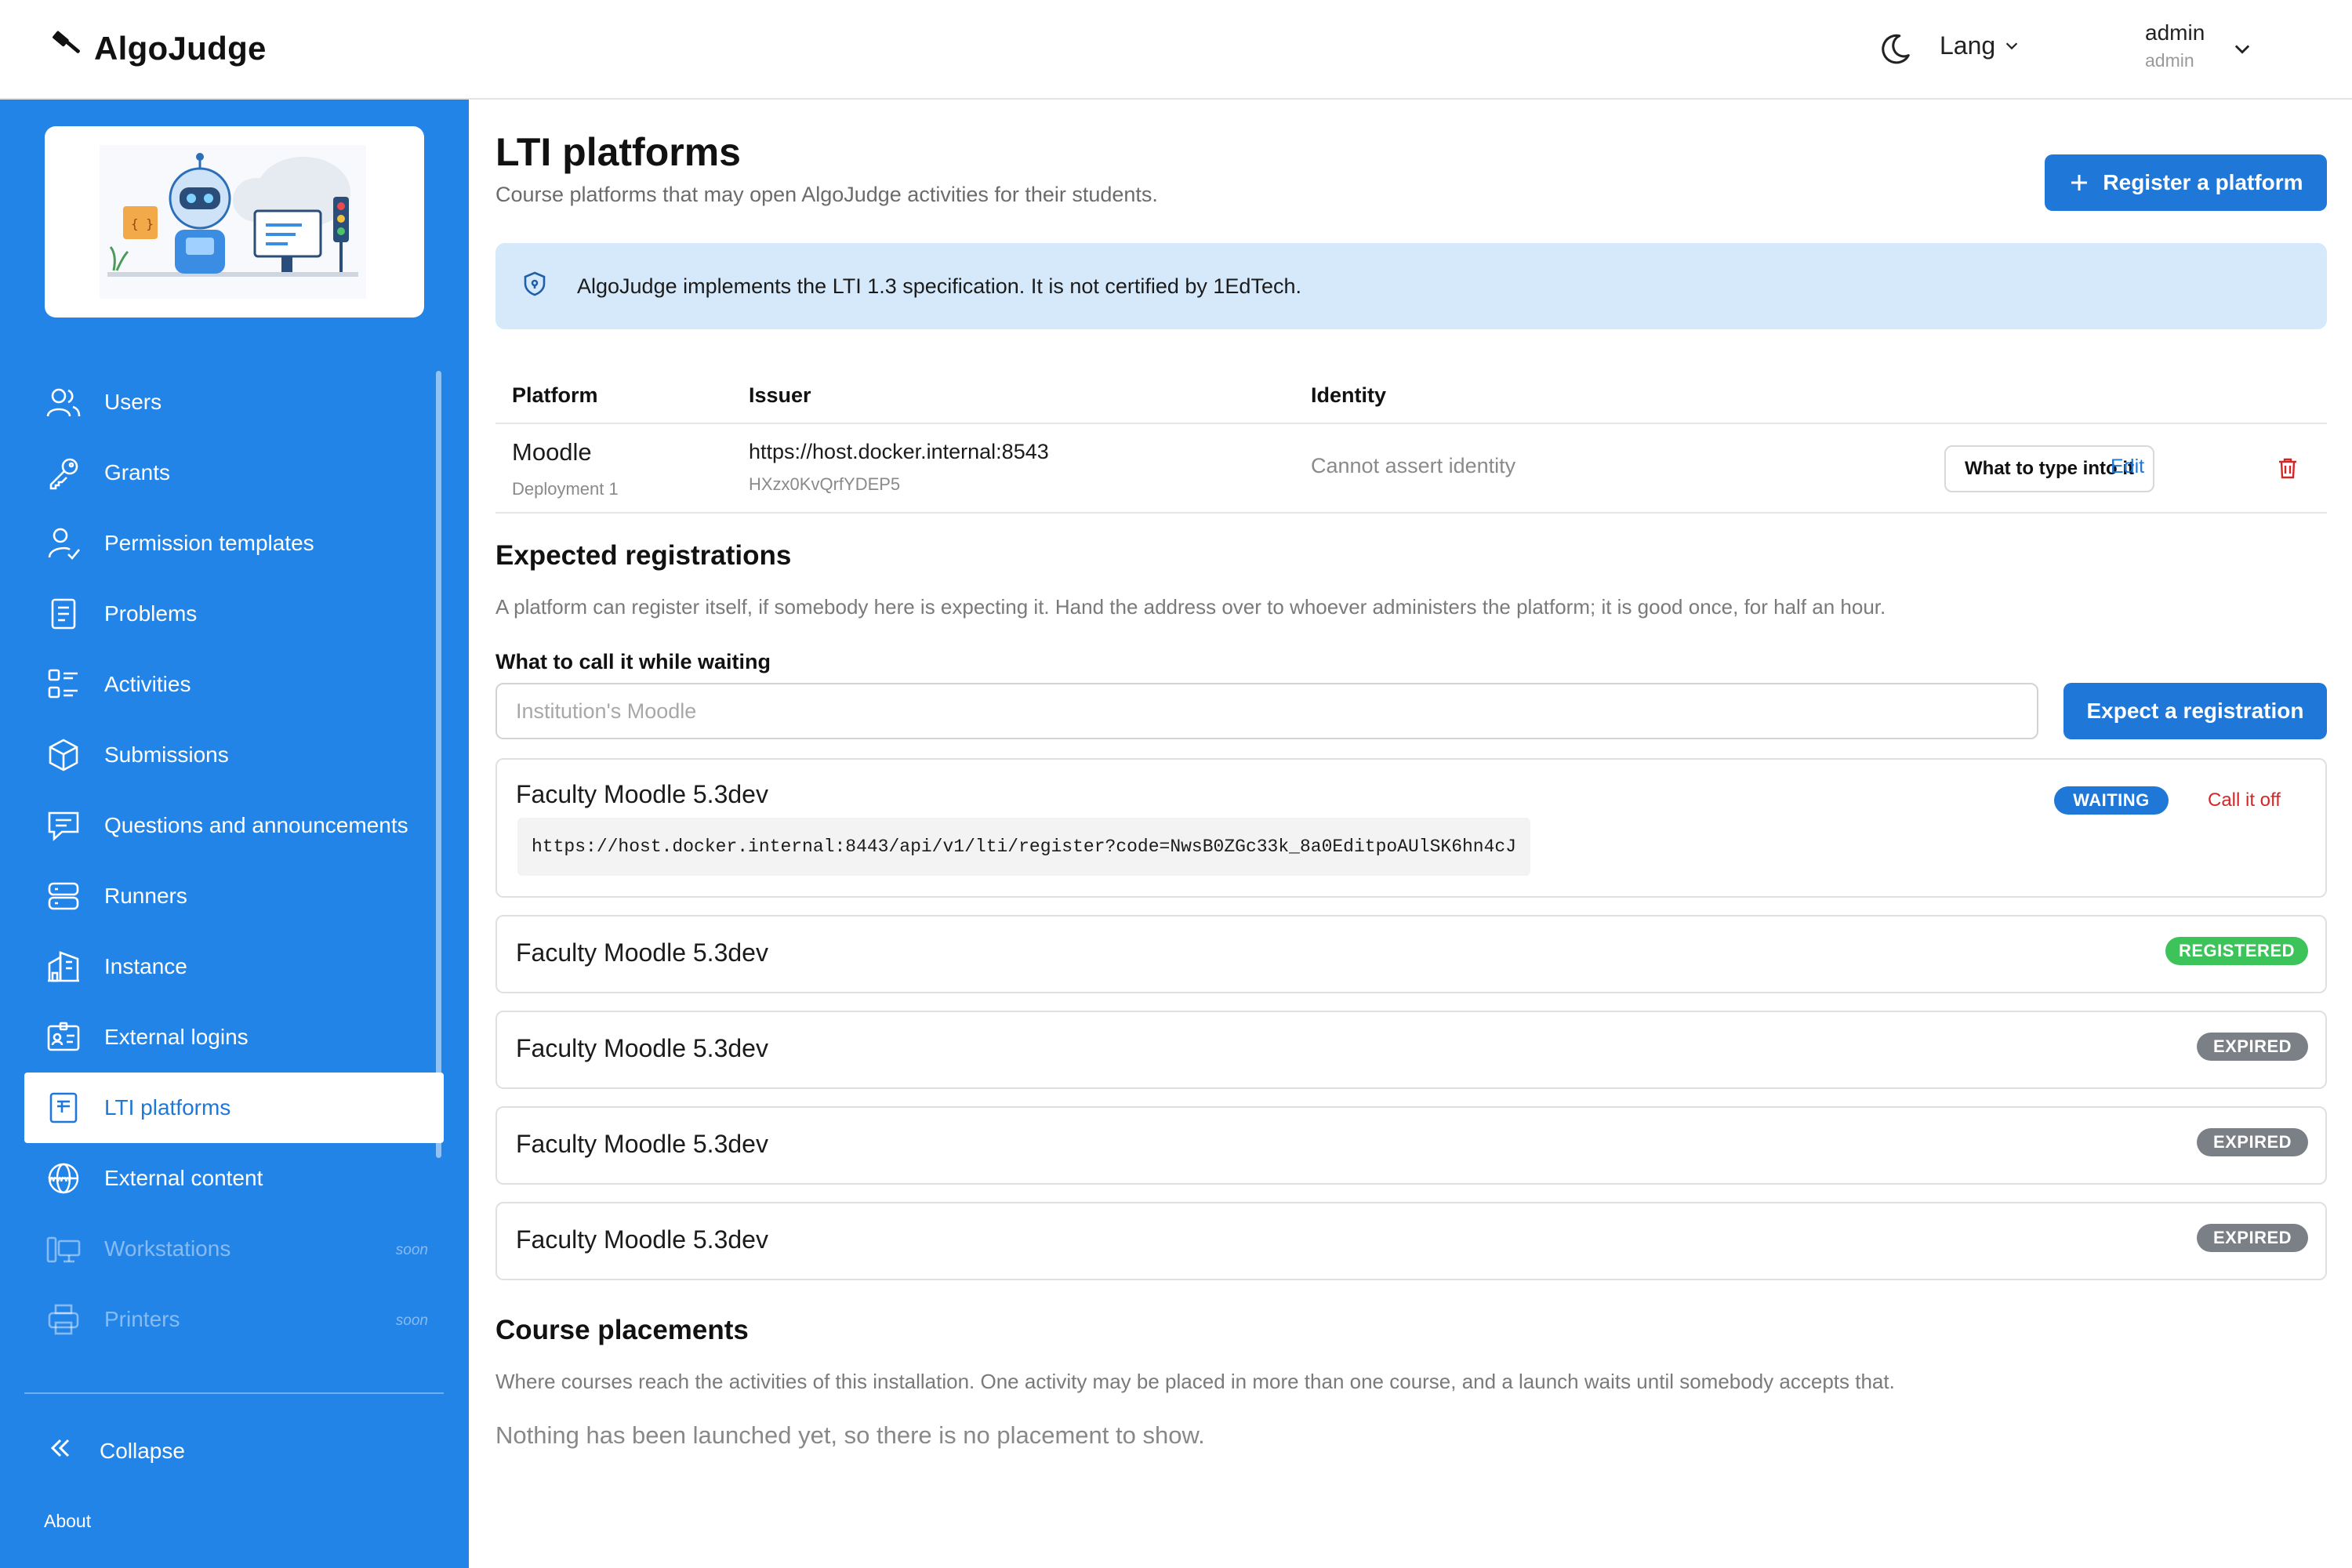 The image size is (2352, 1568). What do you see at coordinates (63, 825) in the screenshot?
I see `message-icon` at bounding box center [63, 825].